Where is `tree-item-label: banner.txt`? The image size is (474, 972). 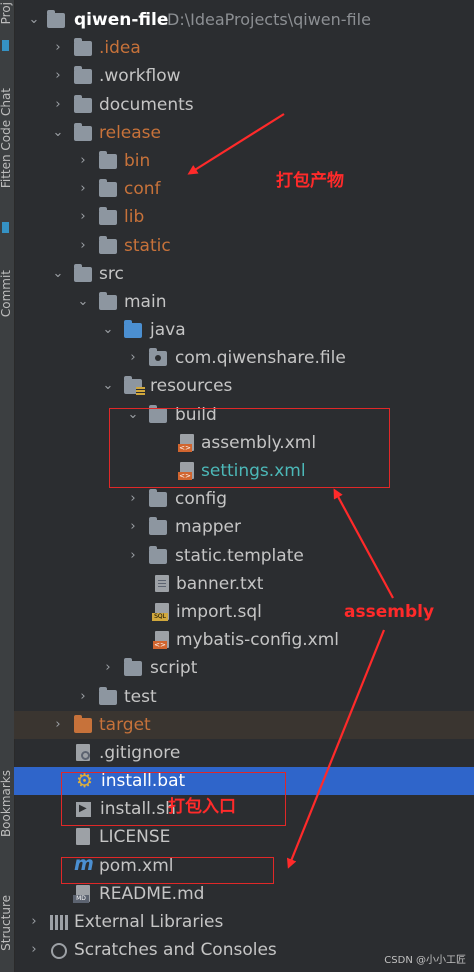
tree-item-label: banner.txt is located at coordinates (220, 583).